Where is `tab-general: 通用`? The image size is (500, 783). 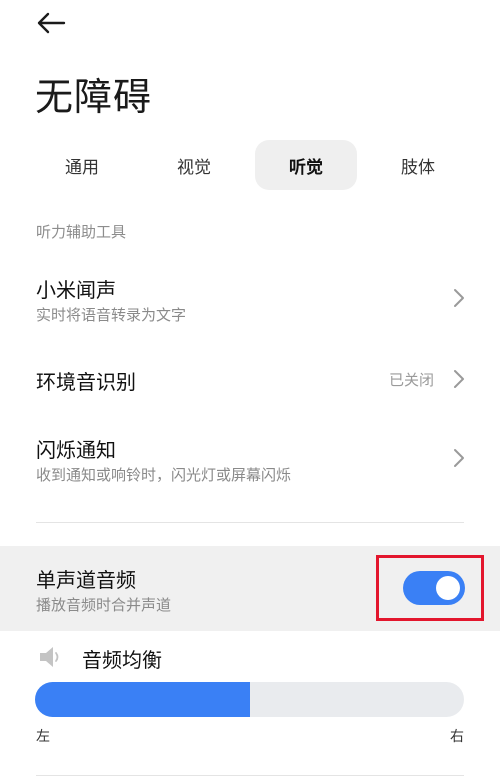 tab-general: 通用 is located at coordinates (82, 165).